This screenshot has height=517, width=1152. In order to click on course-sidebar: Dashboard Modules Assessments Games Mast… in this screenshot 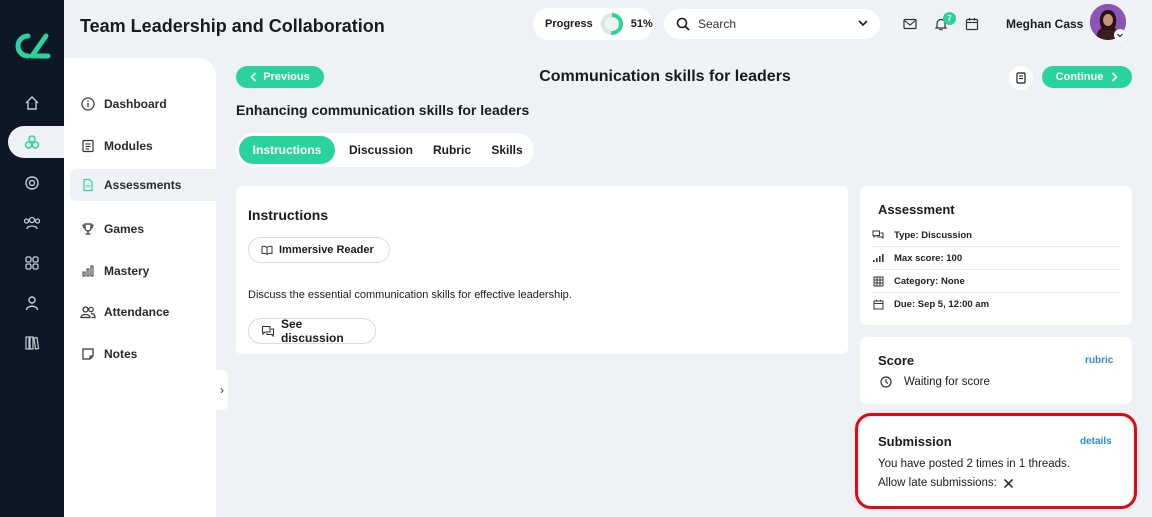, I will do `click(140, 287)`.